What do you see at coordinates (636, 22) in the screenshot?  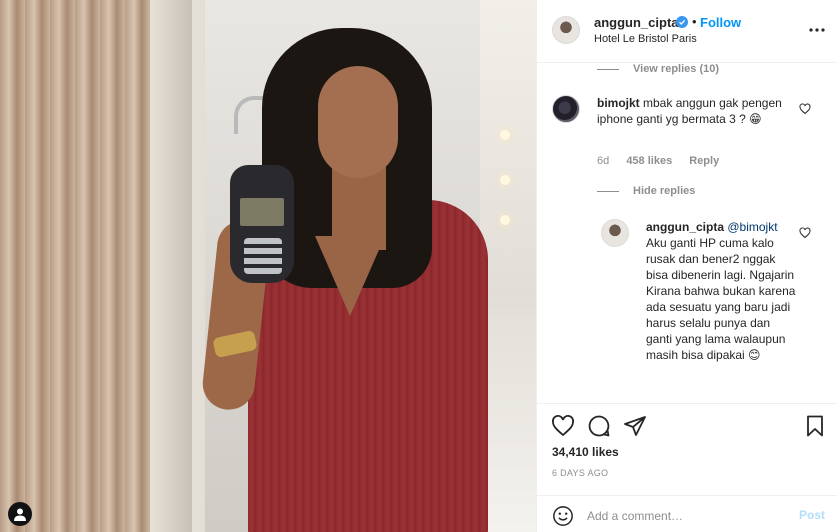 I see `post-username: anggun_cipta` at bounding box center [636, 22].